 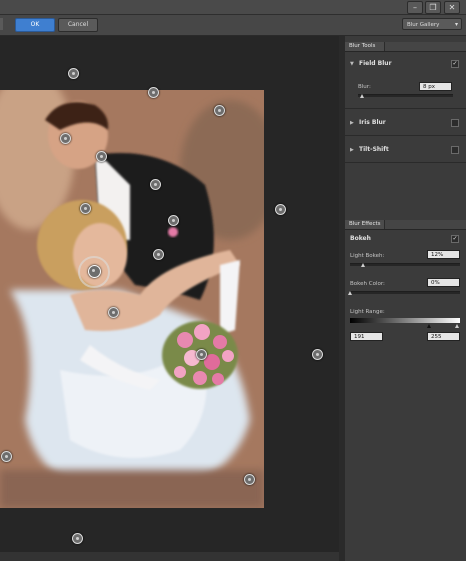 I want to click on light-bokeh-label: Light Bokeh:, so click(x=367, y=256).